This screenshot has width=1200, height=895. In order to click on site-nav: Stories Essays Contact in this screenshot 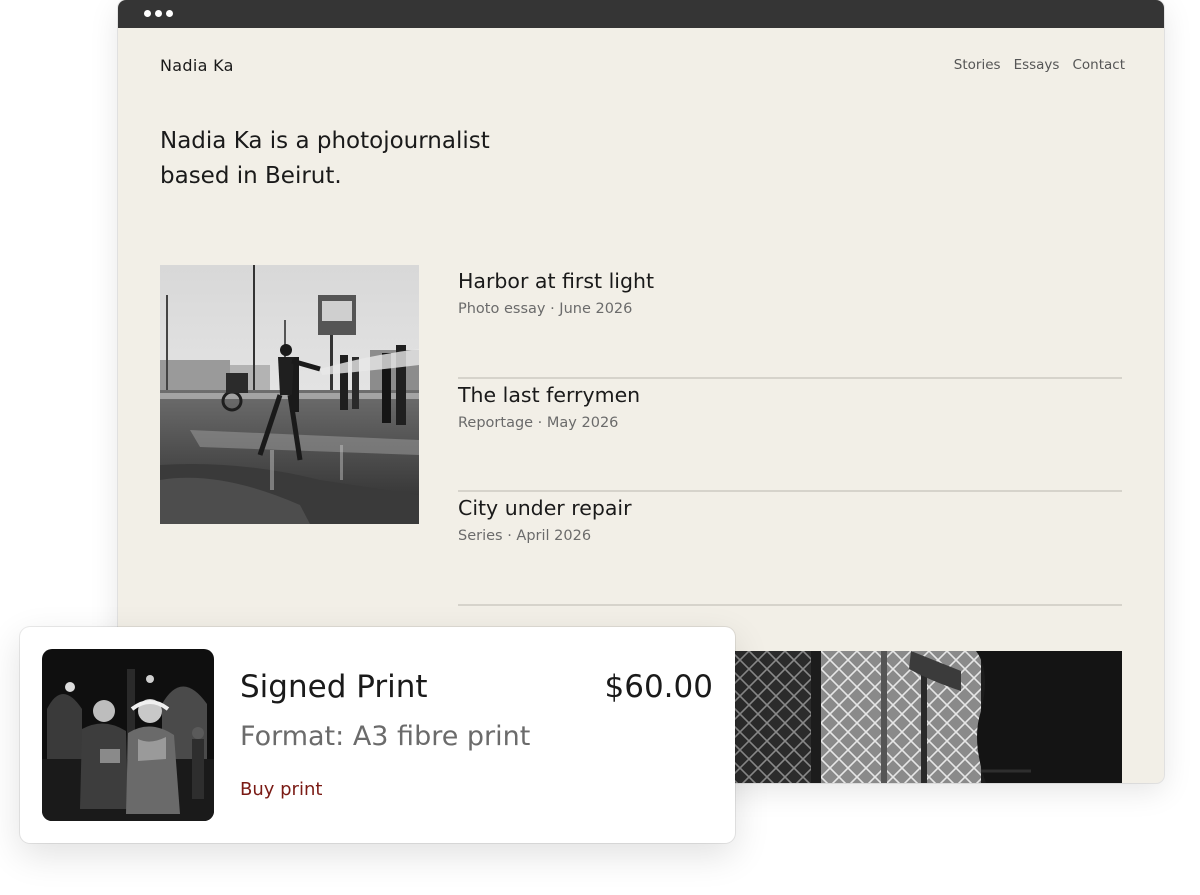, I will do `click(1039, 65)`.